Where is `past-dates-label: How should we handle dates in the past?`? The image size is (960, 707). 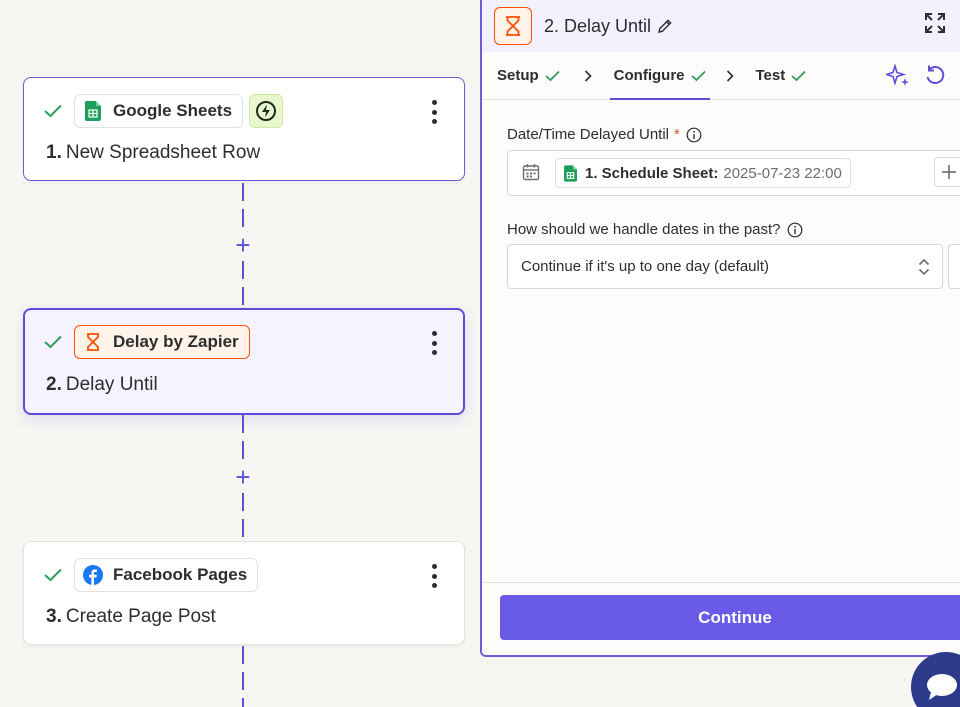 past-dates-label: How should we handle dates in the past? is located at coordinates (655, 229).